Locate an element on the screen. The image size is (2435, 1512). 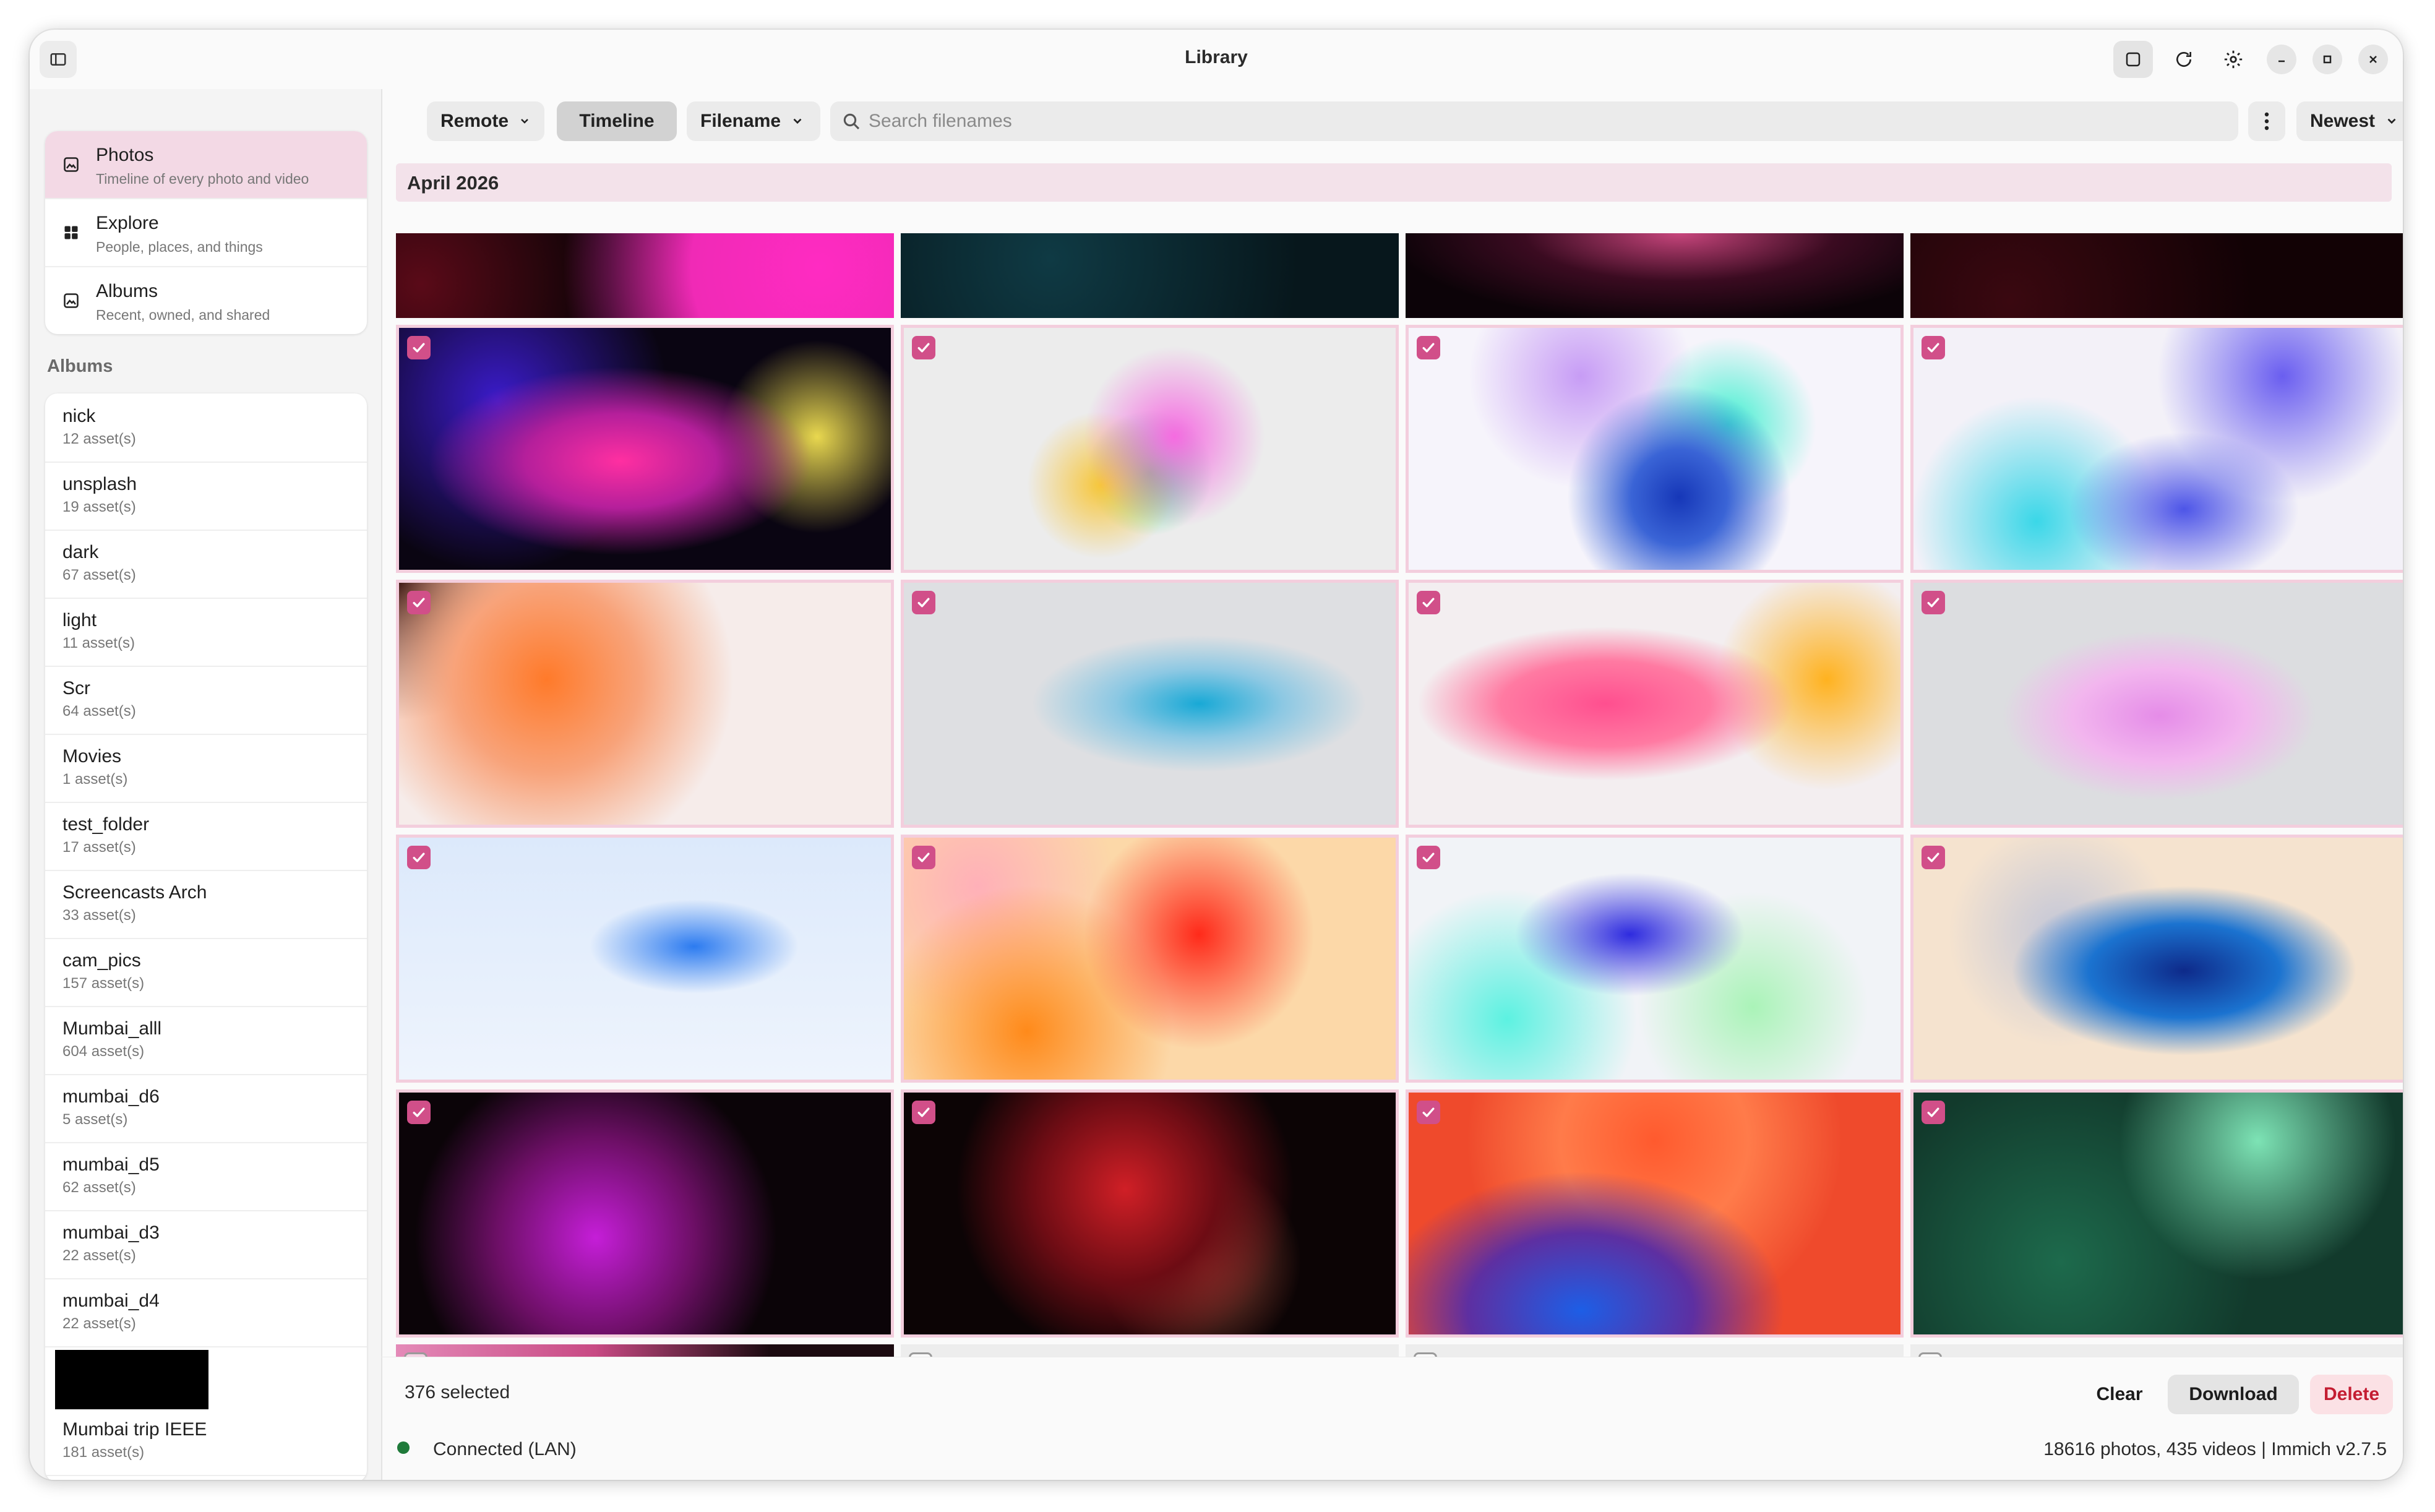
album-item: mumbai_d4 22 asset(s) is located at coordinates (206, 1312).